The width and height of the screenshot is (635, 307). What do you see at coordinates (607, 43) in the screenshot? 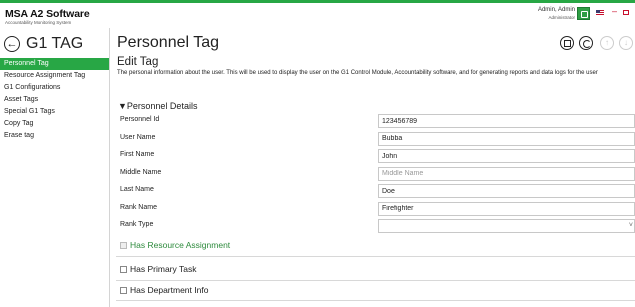
I see `arrow-up-icon: ↑` at bounding box center [607, 43].